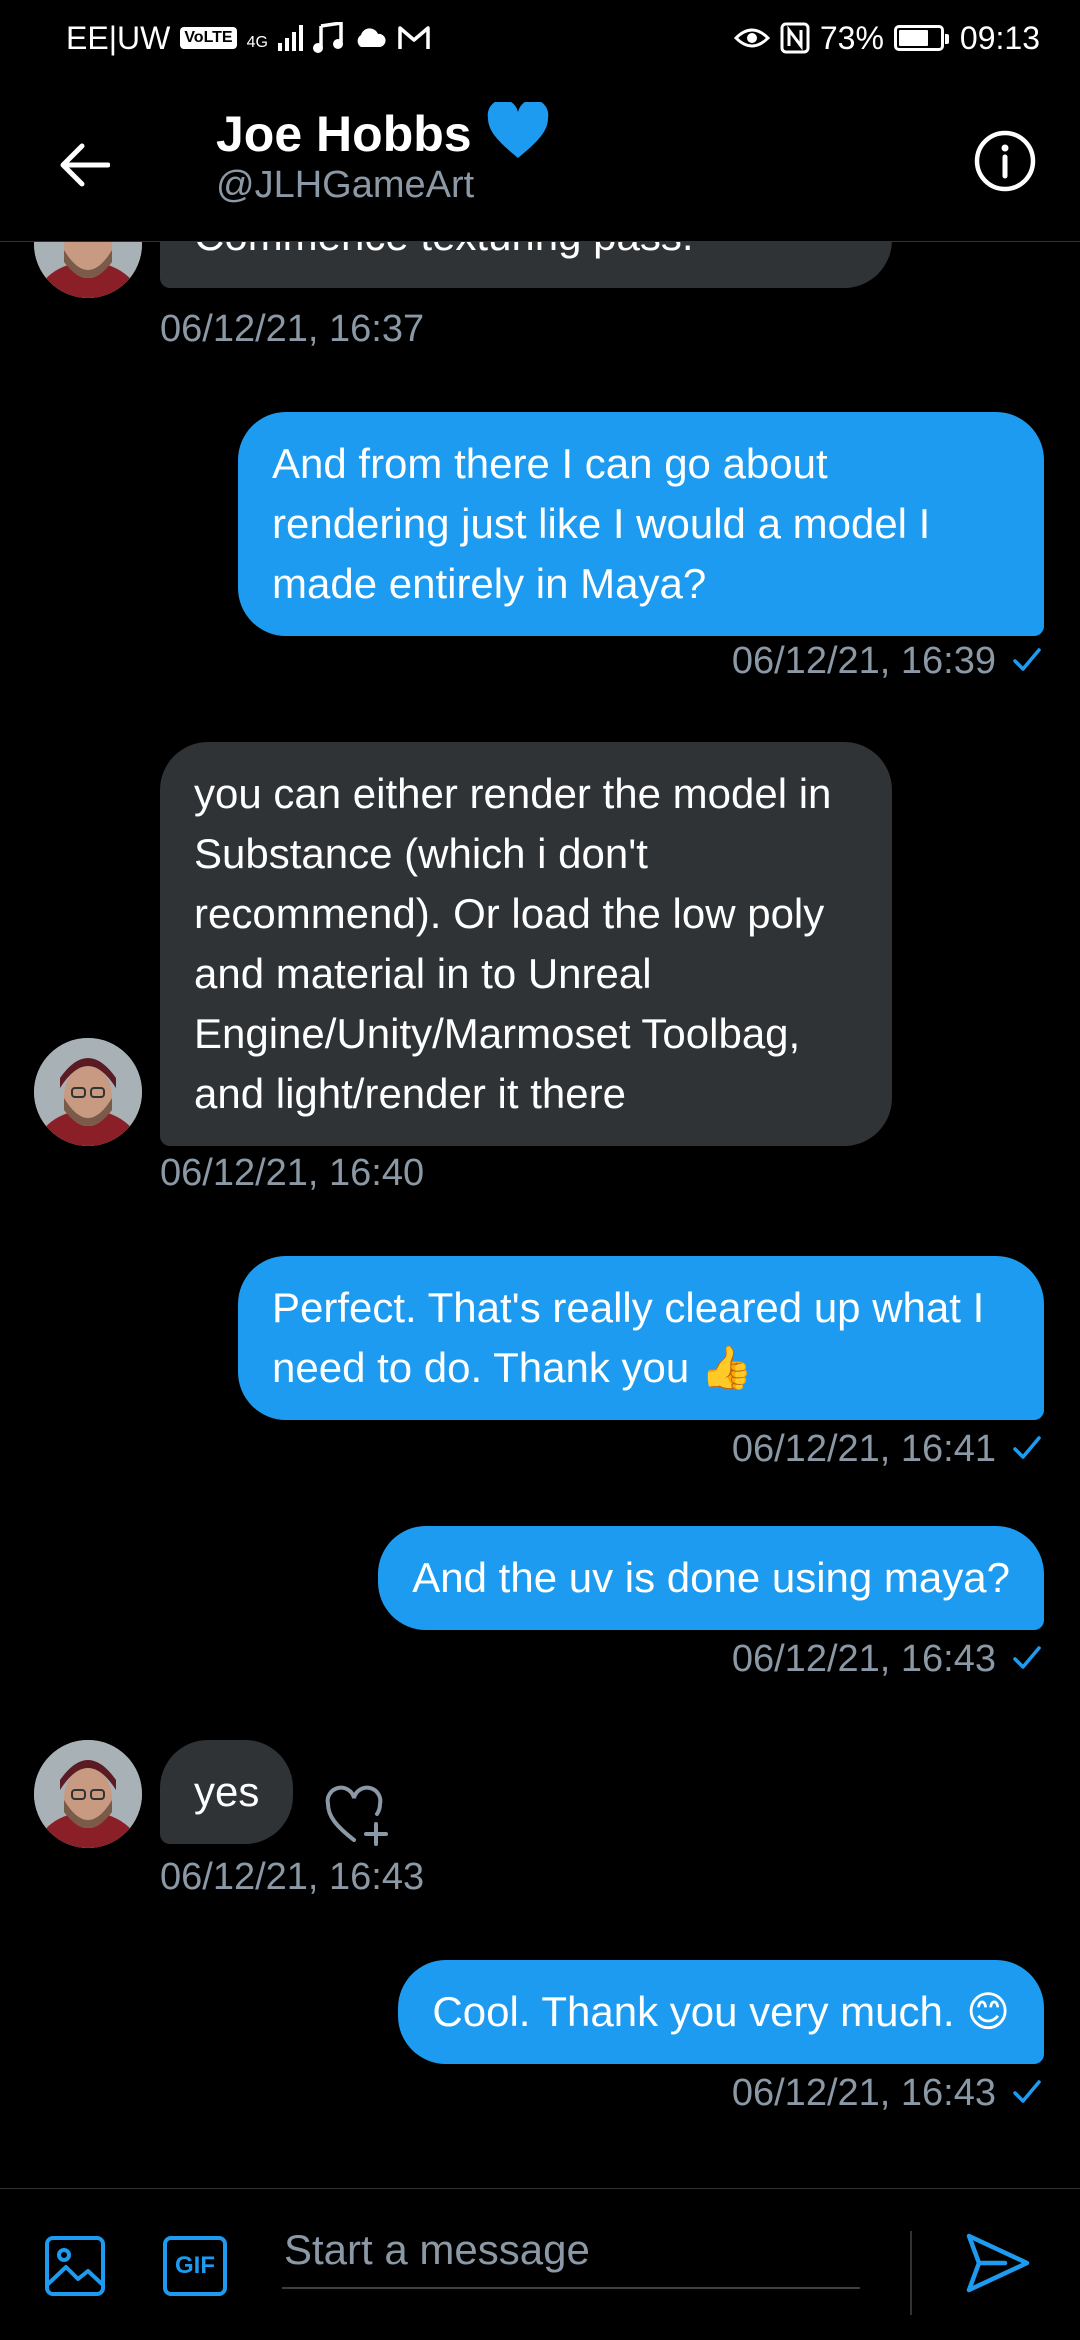 Image resolution: width=1080 pixels, height=2340 pixels. I want to click on message-text: Commence texturing pass., so click(444, 250).